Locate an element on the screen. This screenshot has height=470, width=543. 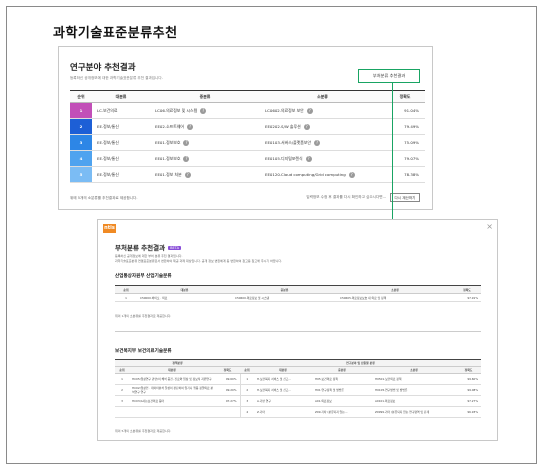
cell-accuracy: 79.07% is located at coordinates (405, 158).